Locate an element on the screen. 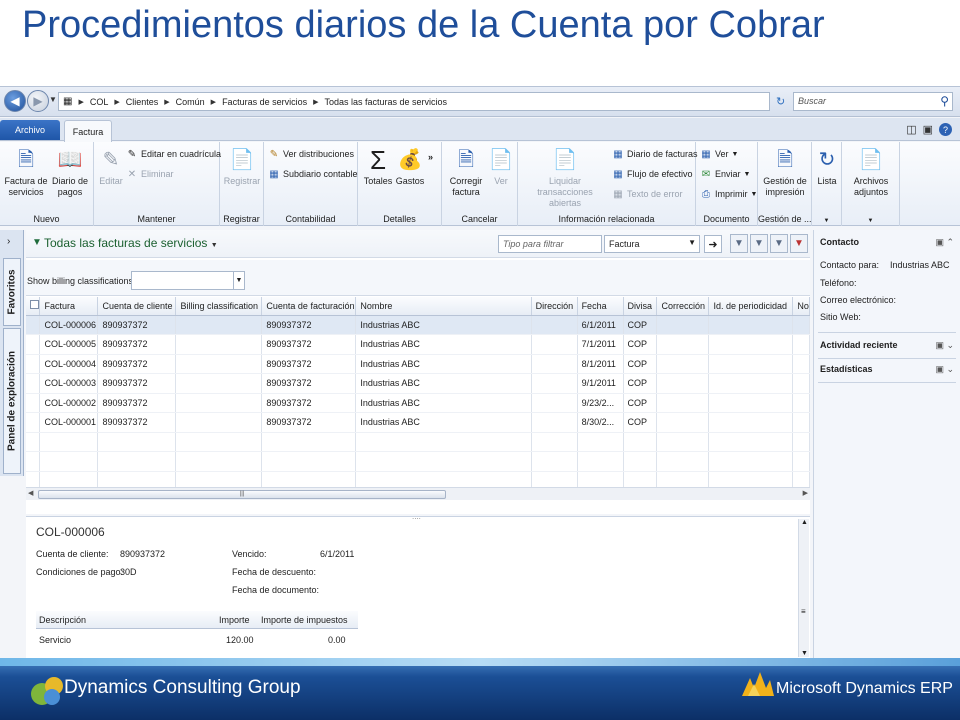 Image resolution: width=960 pixels, height=720 pixels. breadcrumb-todas-facturas: Todas las facturas de servicios is located at coordinates (385, 102).